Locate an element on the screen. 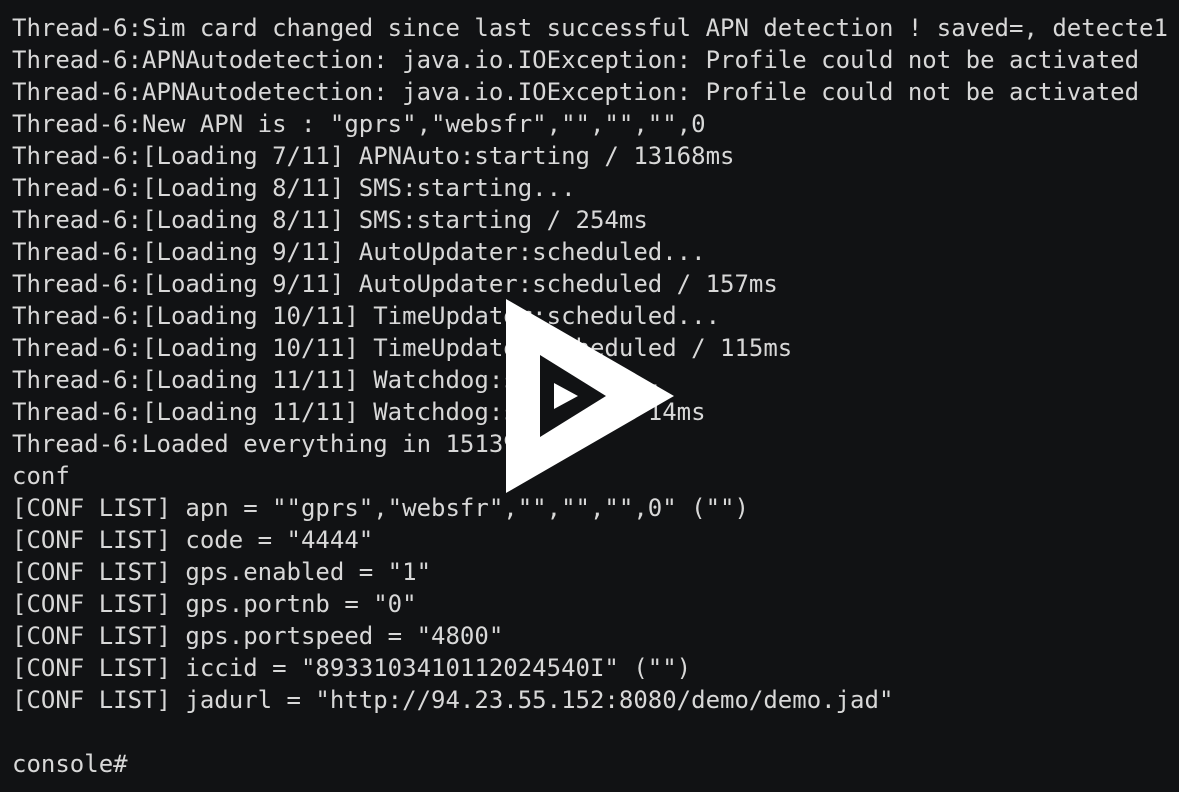 The image size is (1179, 792). terminal-line: [CONF LIST] gps.enabled = "1" is located at coordinates (222, 572).